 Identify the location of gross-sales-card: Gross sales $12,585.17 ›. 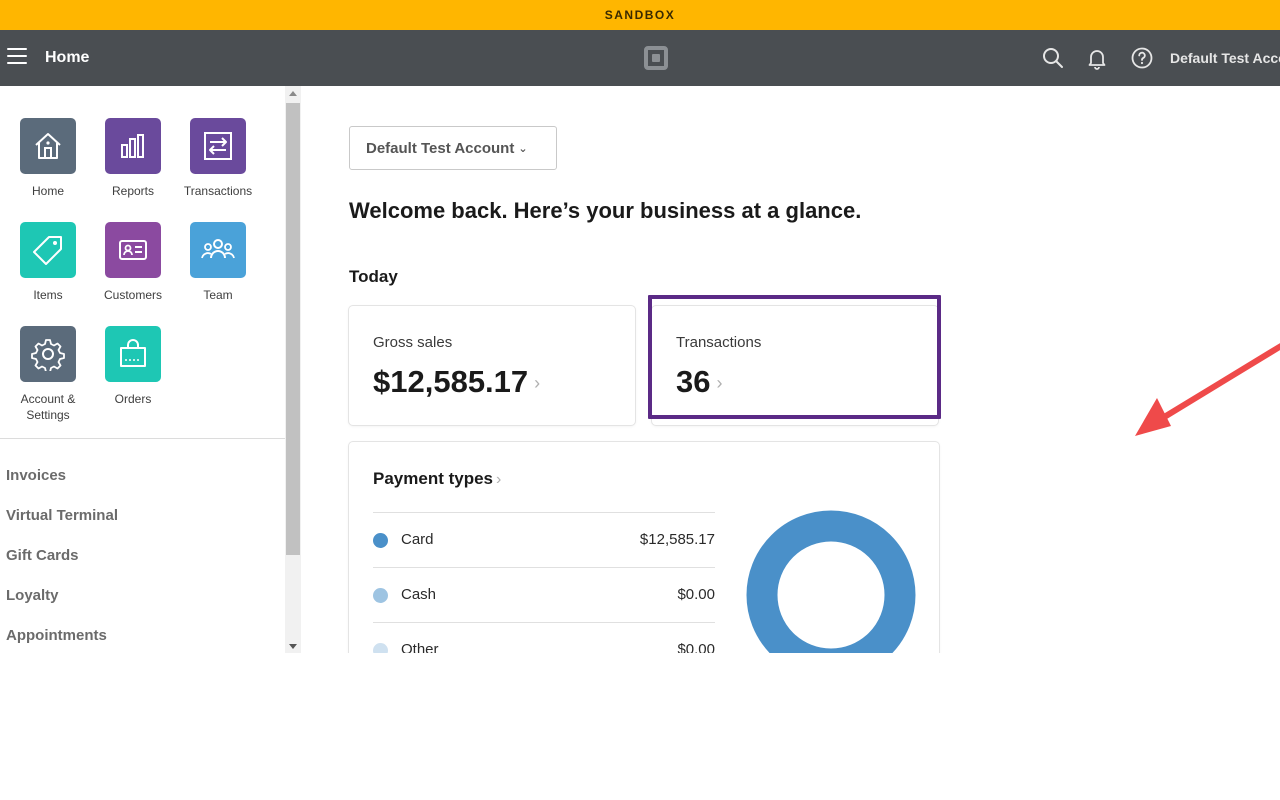
(492, 365).